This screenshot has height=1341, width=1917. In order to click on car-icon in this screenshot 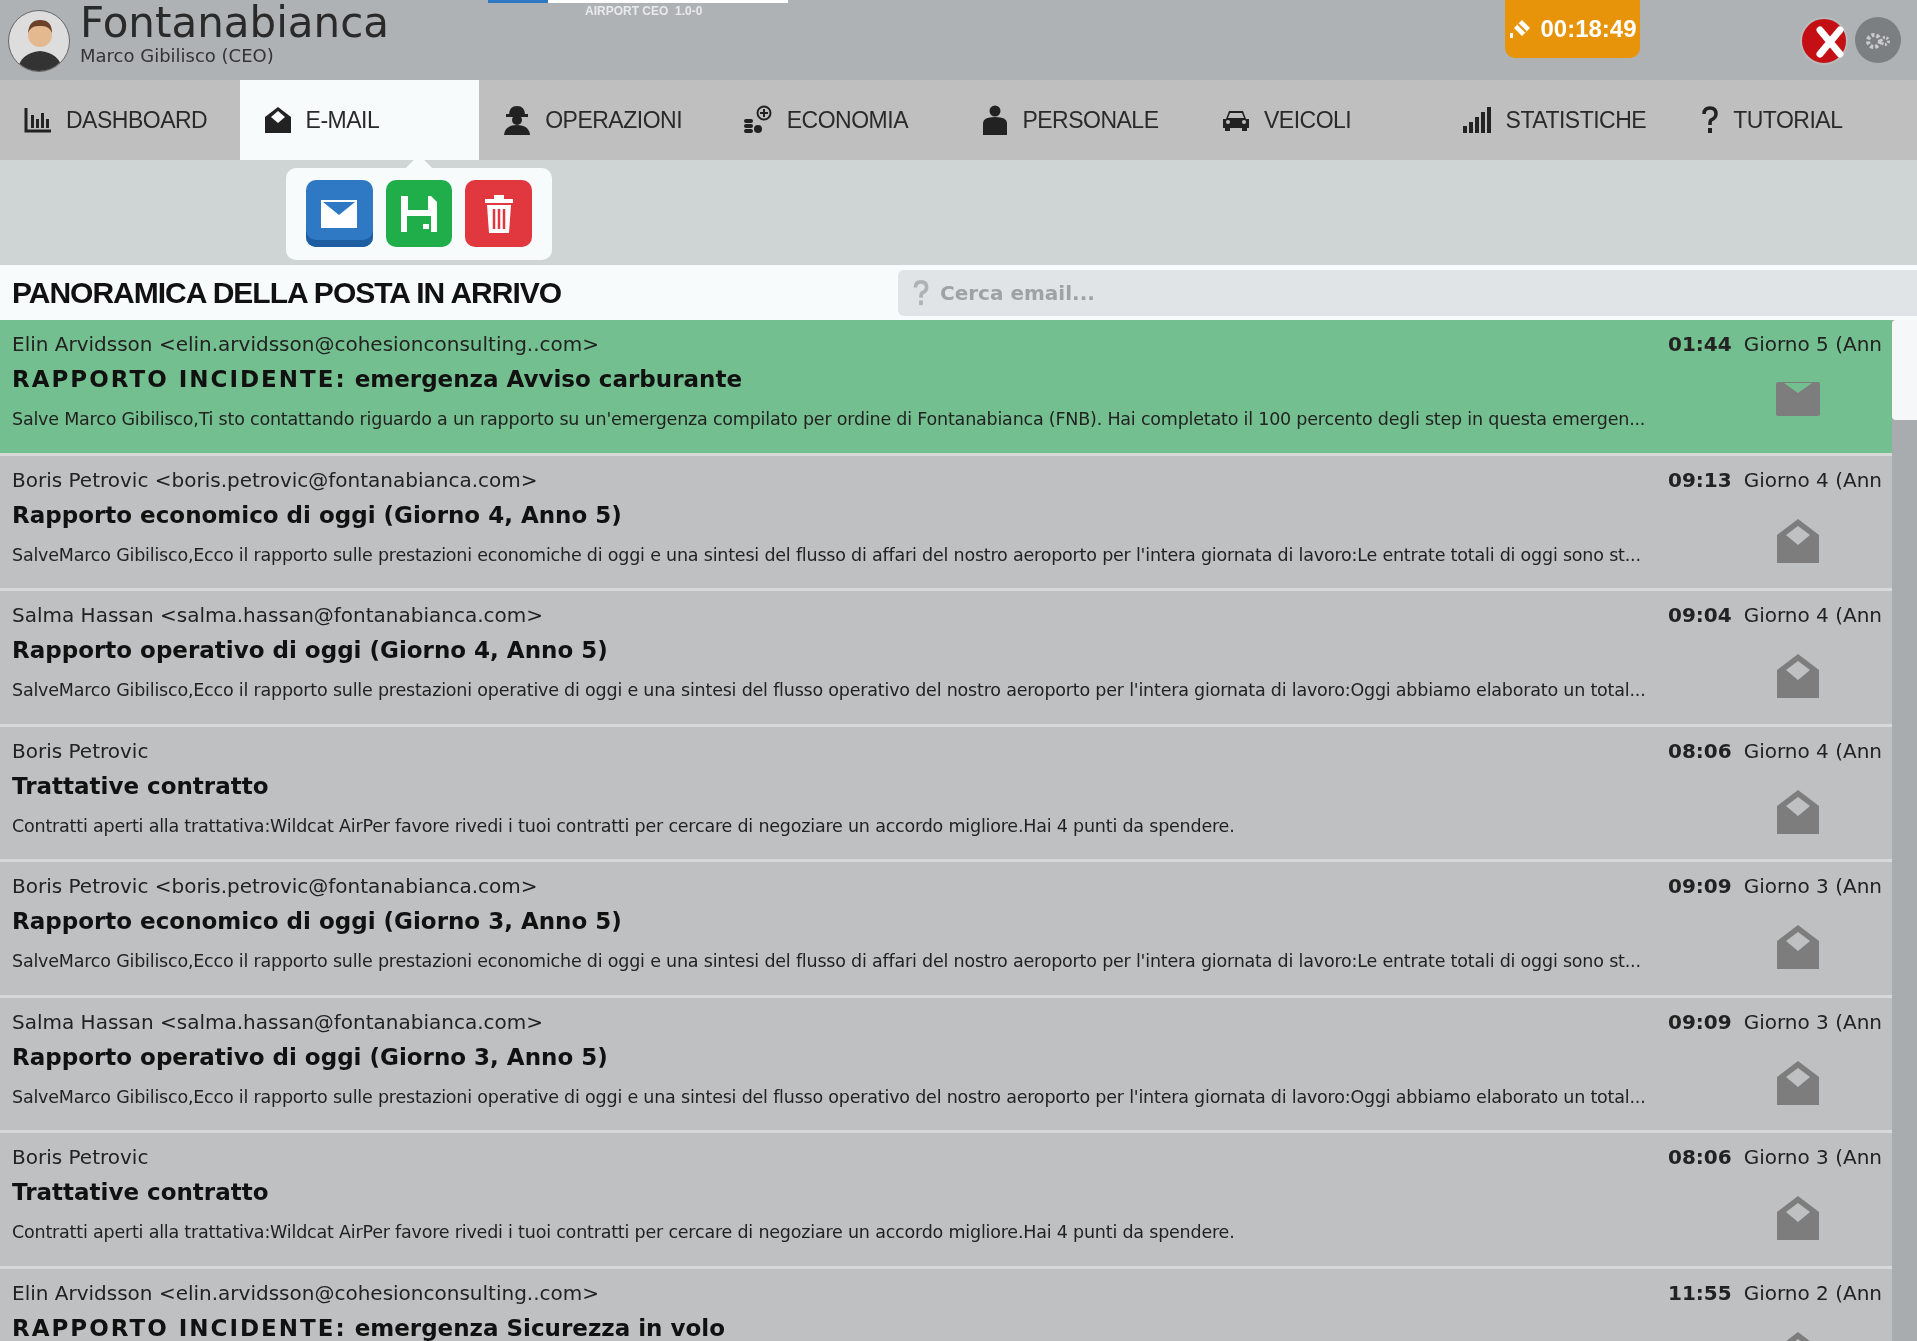, I will do `click(1235, 120)`.